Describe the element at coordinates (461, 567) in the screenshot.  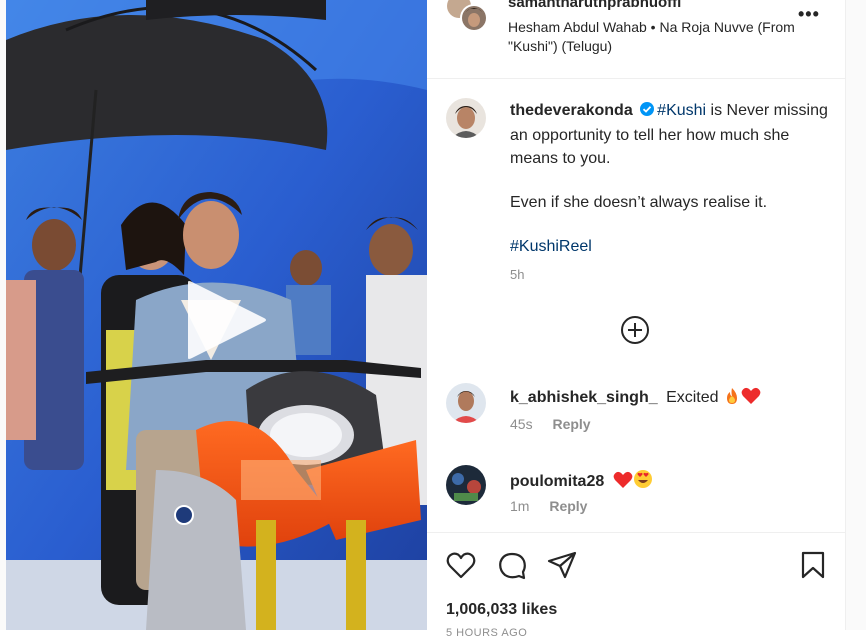
I see `heart-icon` at that location.